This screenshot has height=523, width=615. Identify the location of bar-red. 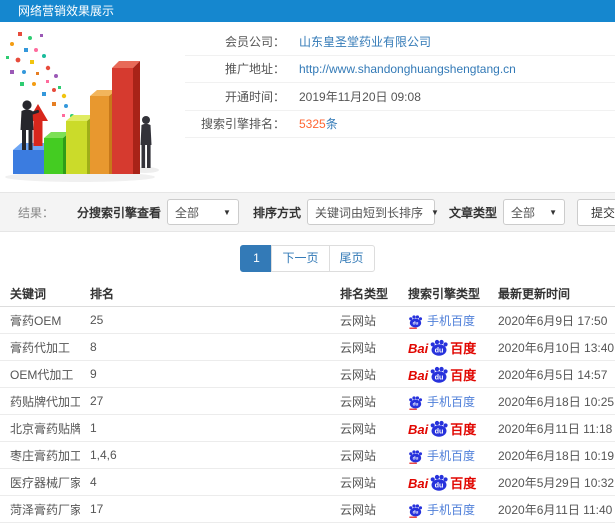
(126, 117).